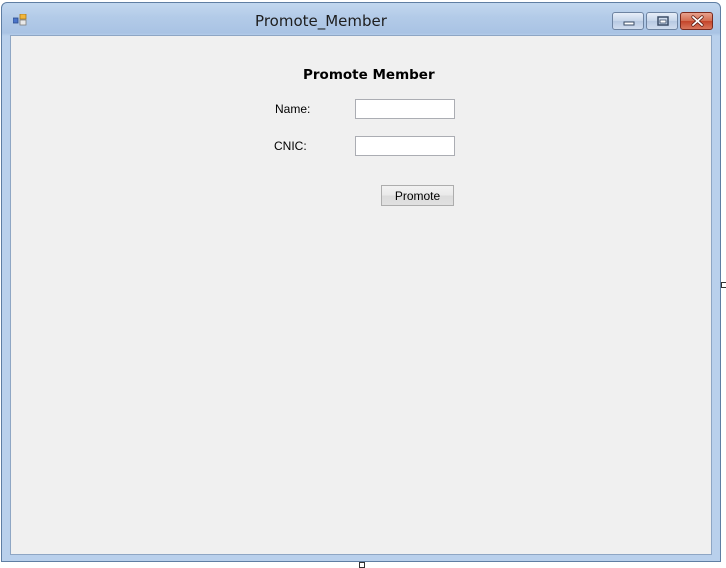 The image size is (726, 568). What do you see at coordinates (293, 109) in the screenshot?
I see `name-label: Name:` at bounding box center [293, 109].